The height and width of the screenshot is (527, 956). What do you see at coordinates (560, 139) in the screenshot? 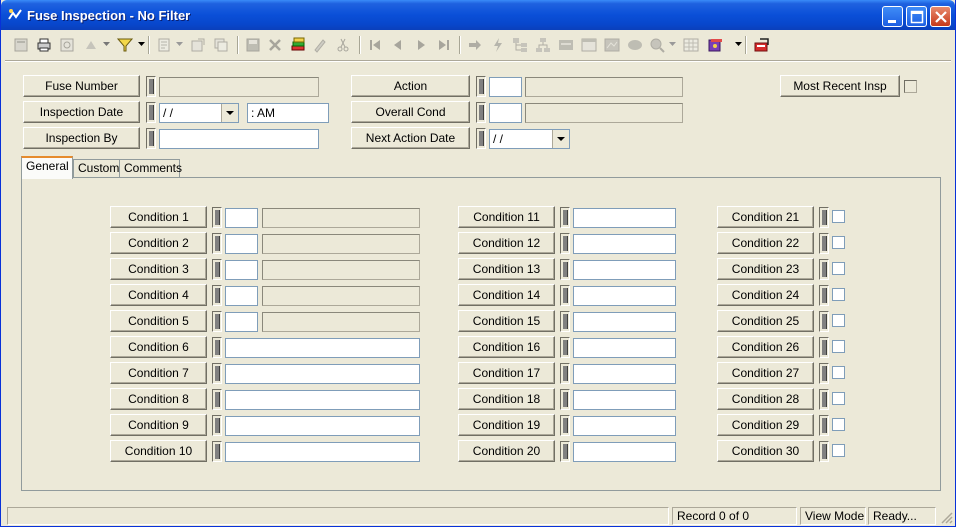
I see `next-action-date-dropdown-icon` at bounding box center [560, 139].